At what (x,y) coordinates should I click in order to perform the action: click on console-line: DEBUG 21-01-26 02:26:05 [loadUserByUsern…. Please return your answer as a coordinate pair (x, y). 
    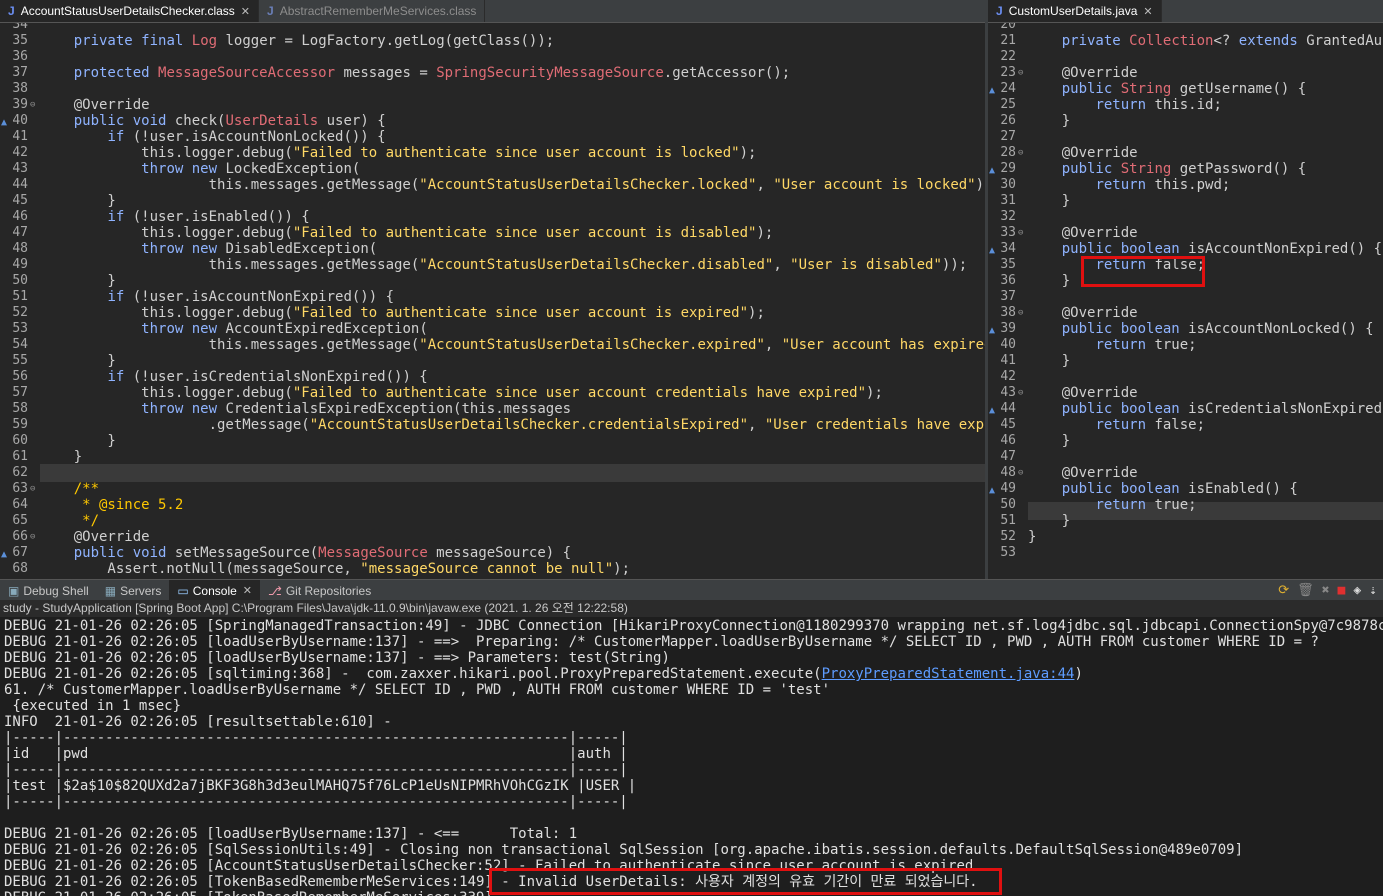
    Looking at the image, I should click on (337, 658).